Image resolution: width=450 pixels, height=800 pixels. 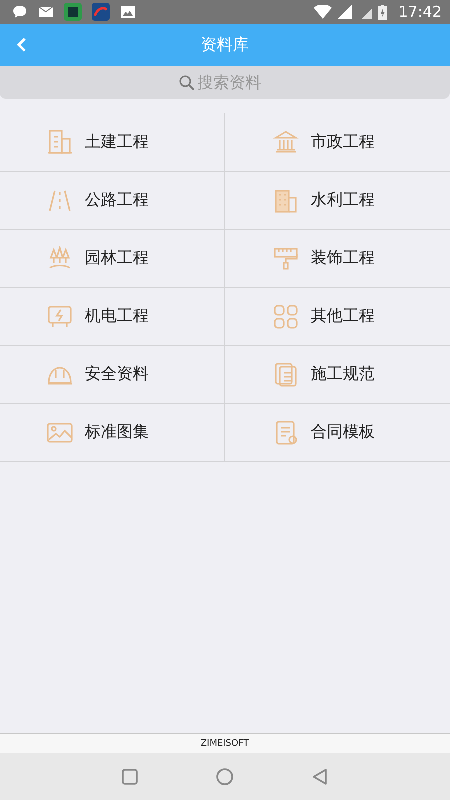 What do you see at coordinates (343, 200) in the screenshot?
I see `category-label: 水利工程` at bounding box center [343, 200].